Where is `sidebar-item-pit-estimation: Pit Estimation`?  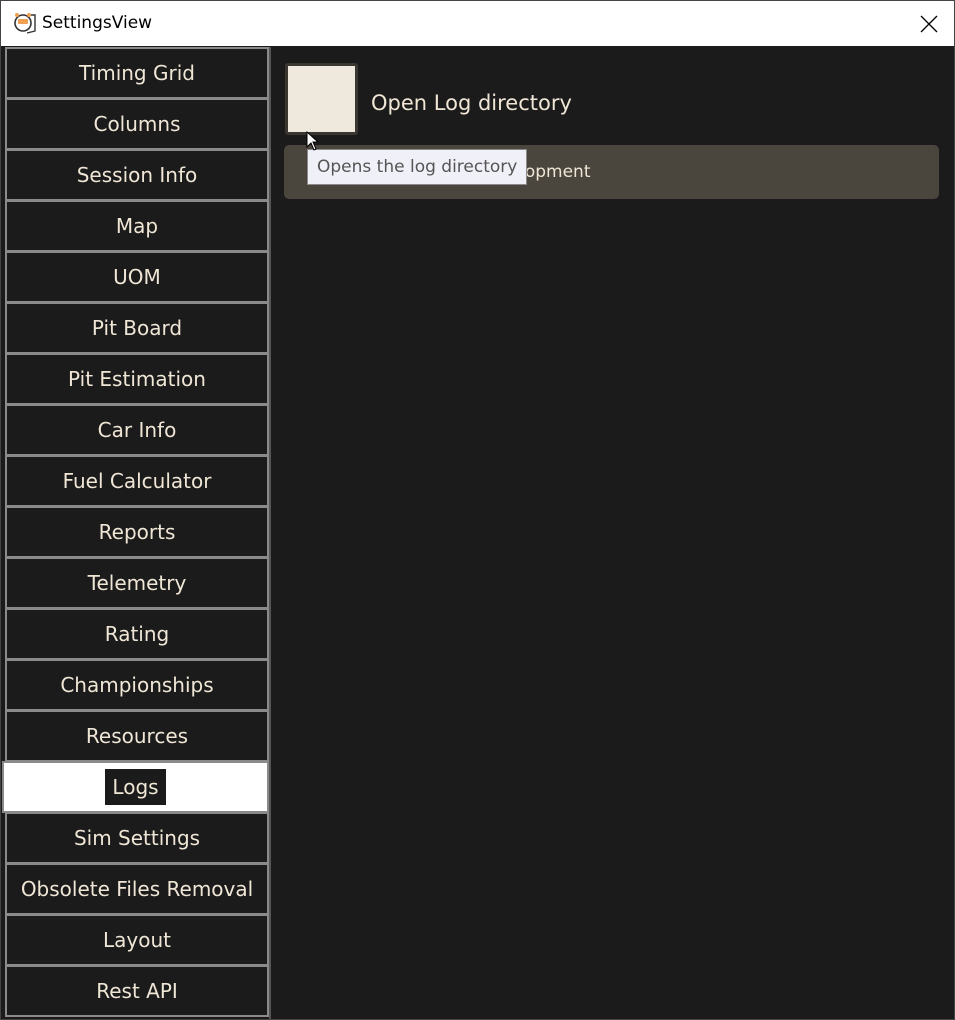
sidebar-item-pit-estimation: Pit Estimation is located at coordinates (137, 379).